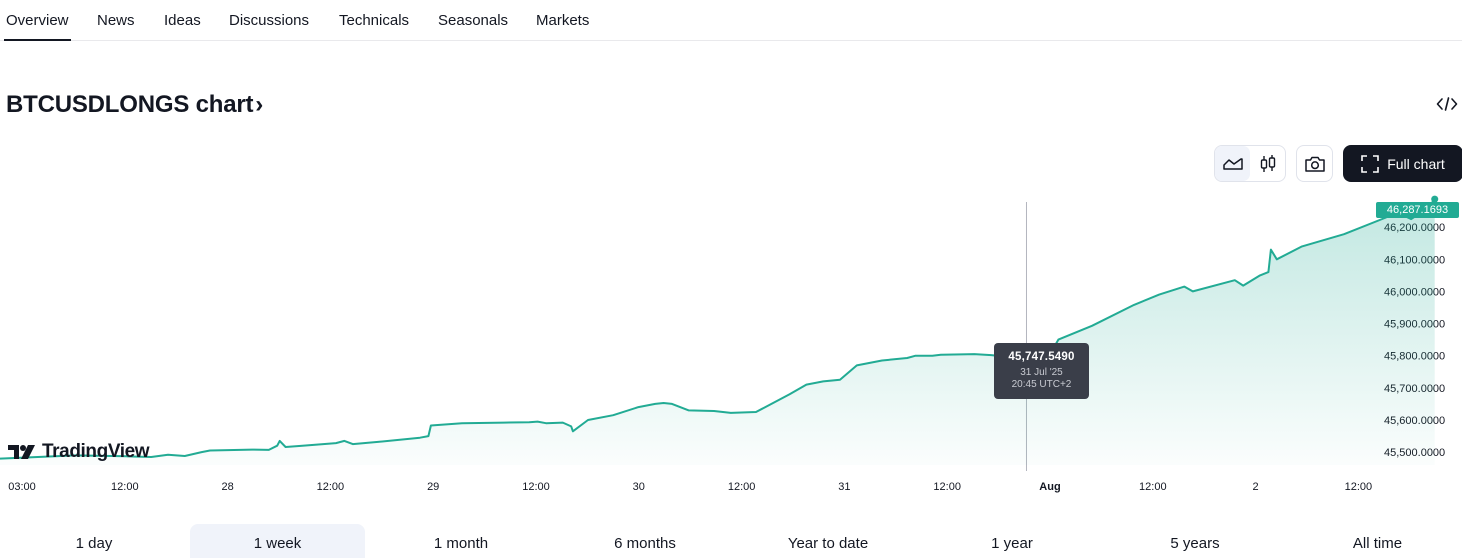  What do you see at coordinates (1041, 384) in the screenshot?
I see `tooltip-time: 20:45 UTC+2` at bounding box center [1041, 384].